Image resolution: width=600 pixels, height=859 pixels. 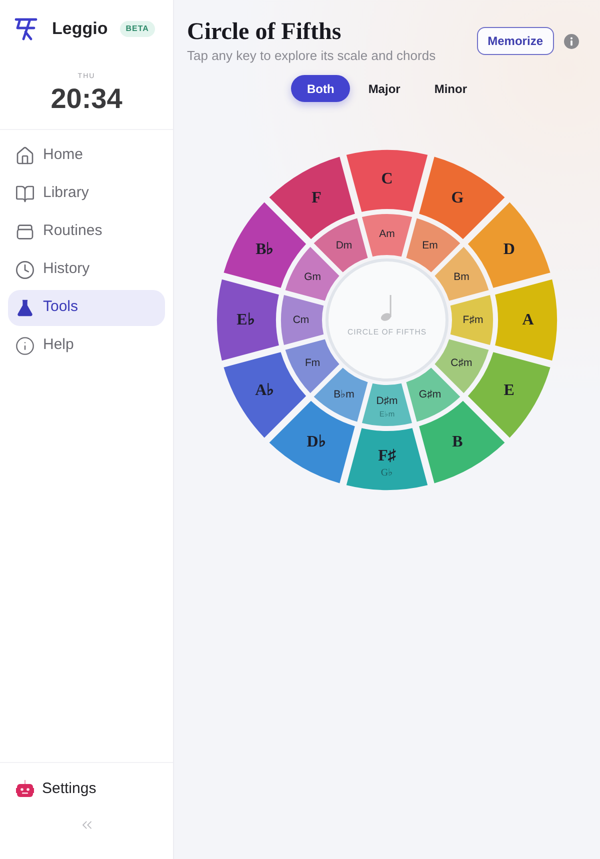 I want to click on major-key-segment: F, so click(x=312, y=198).